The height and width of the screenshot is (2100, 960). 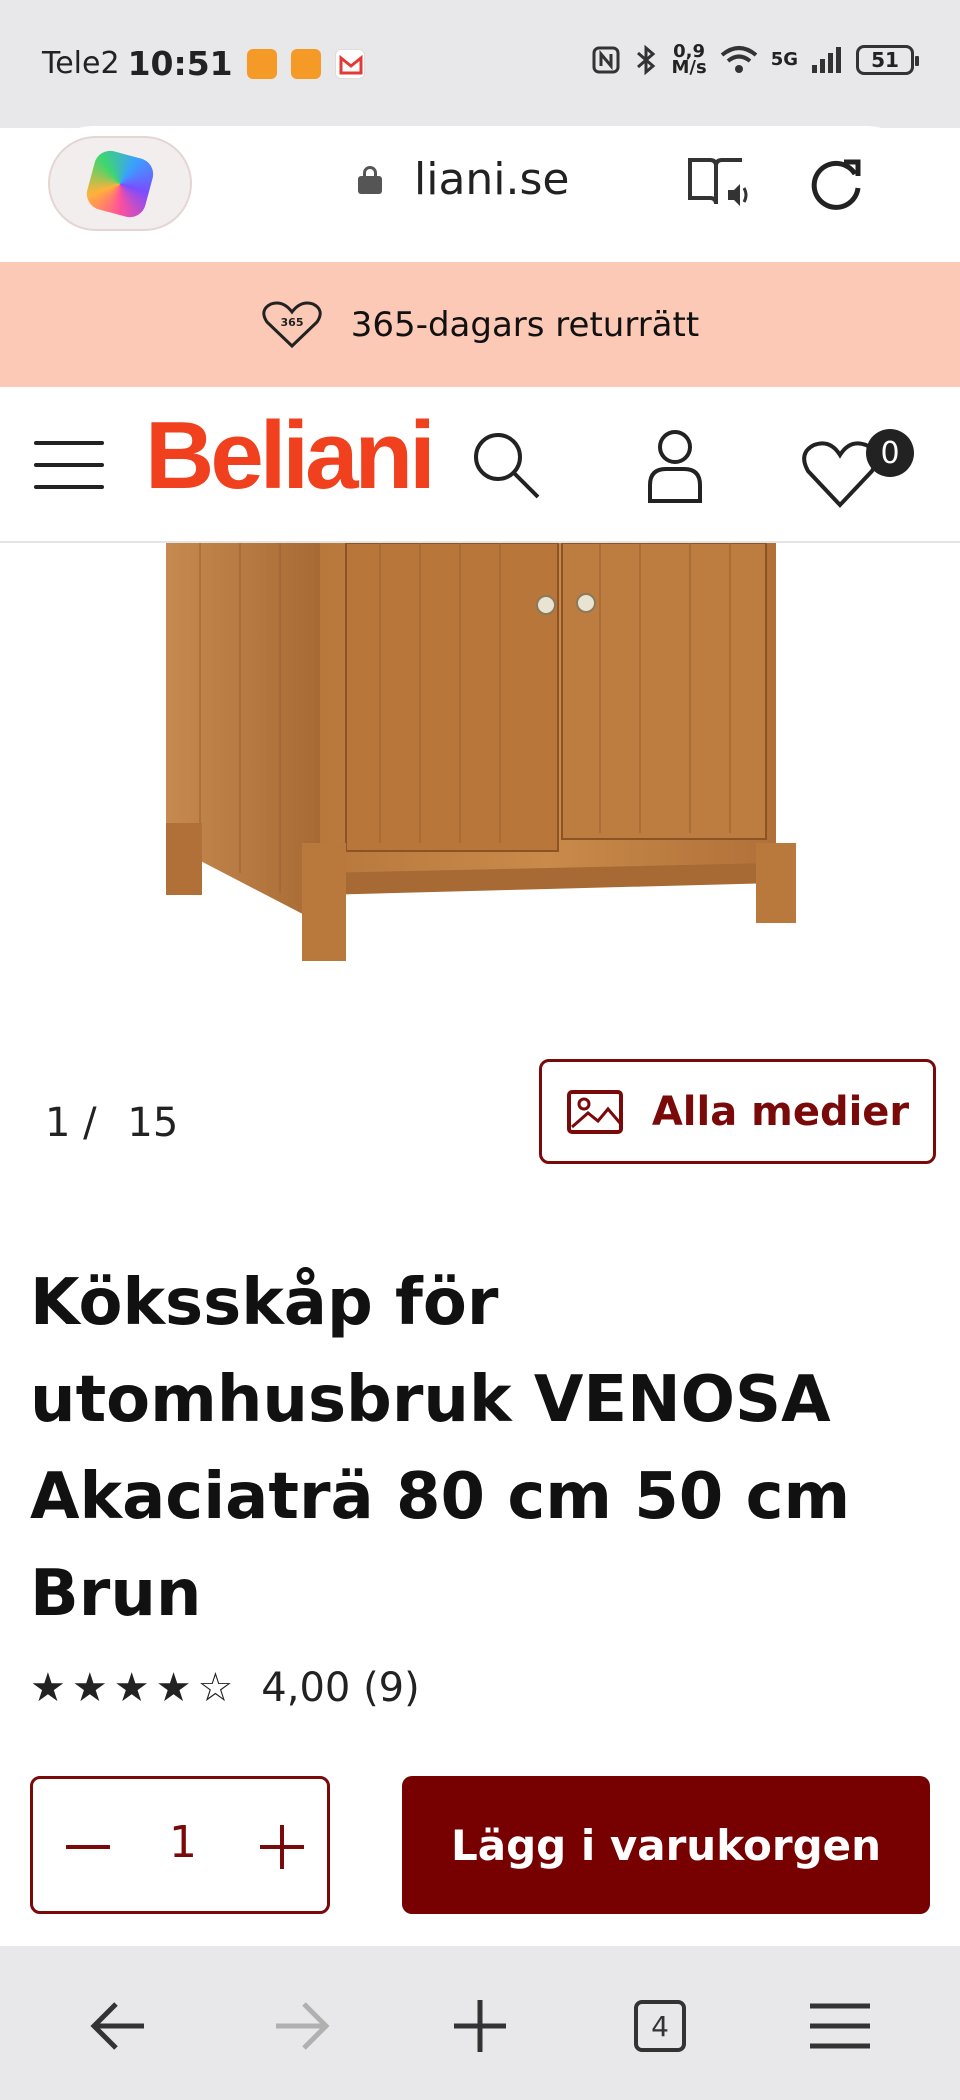 I want to click on increase-quantity-button, so click(x=282, y=1847).